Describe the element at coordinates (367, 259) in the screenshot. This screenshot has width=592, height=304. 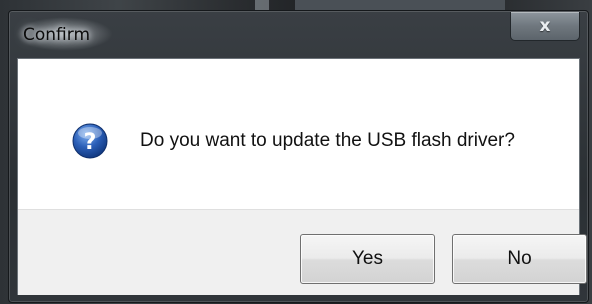
I see `yes-button: Yes` at that location.